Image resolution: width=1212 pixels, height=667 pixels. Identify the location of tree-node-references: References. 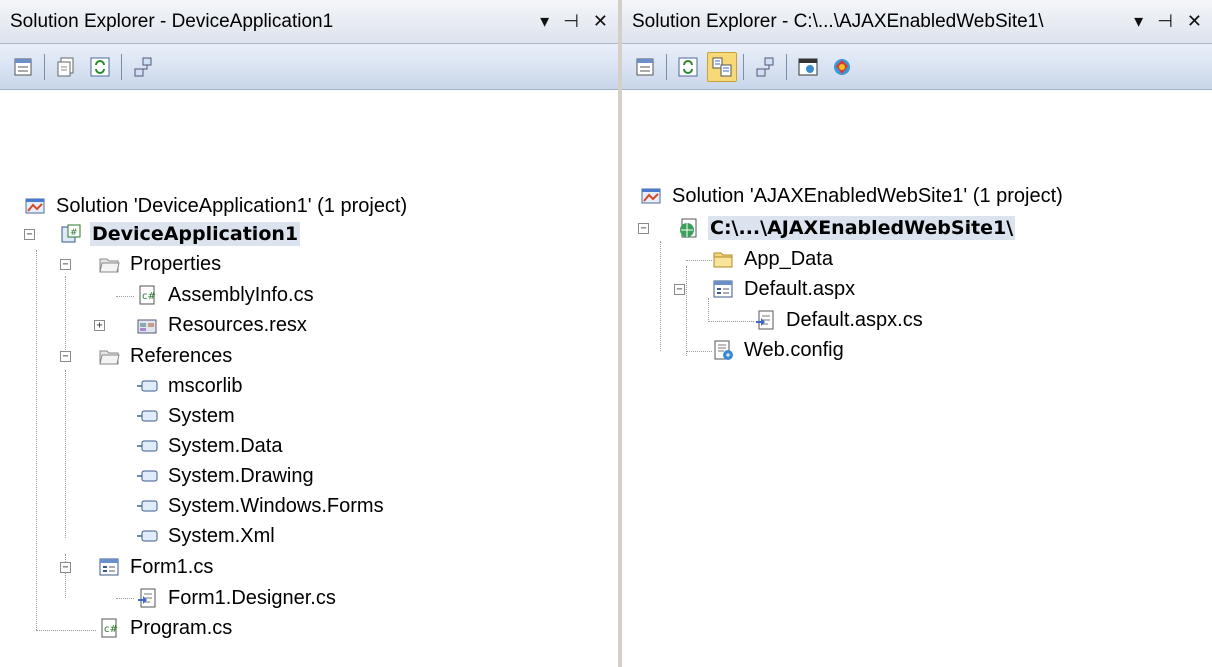
(166, 356).